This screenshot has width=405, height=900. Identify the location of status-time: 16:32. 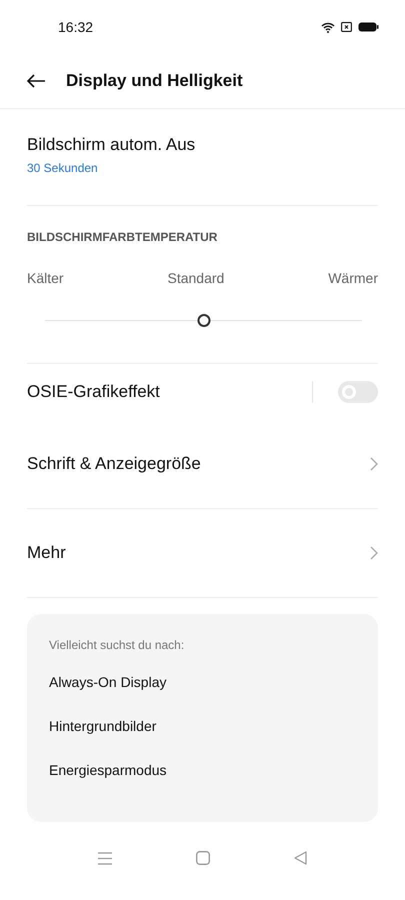
(76, 27).